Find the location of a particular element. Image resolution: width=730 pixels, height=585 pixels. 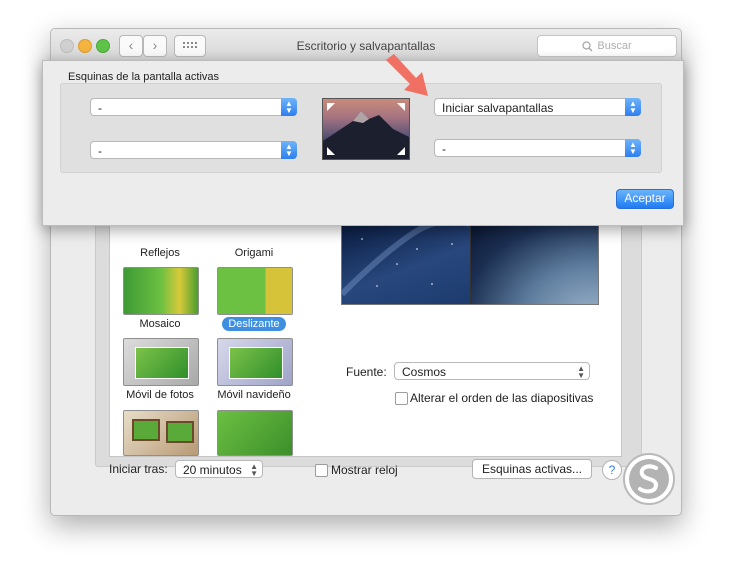

start-after-value: 20 minutos is located at coordinates (212, 470).